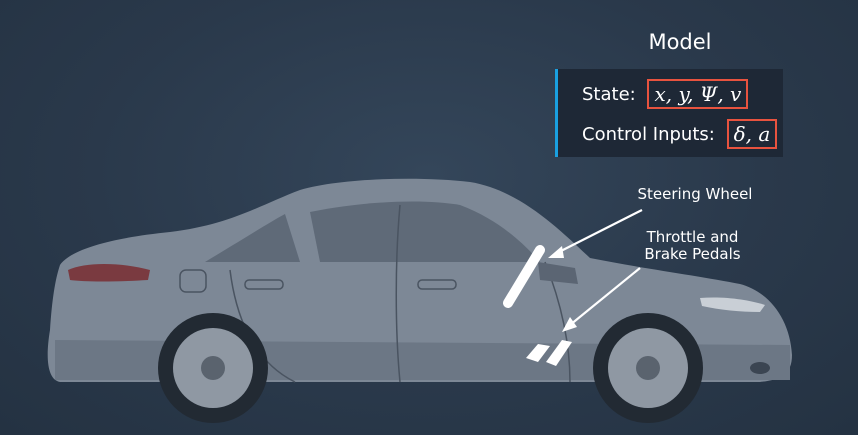  What do you see at coordinates (213, 368) in the screenshot?
I see `rear-wheel-hub` at bounding box center [213, 368].